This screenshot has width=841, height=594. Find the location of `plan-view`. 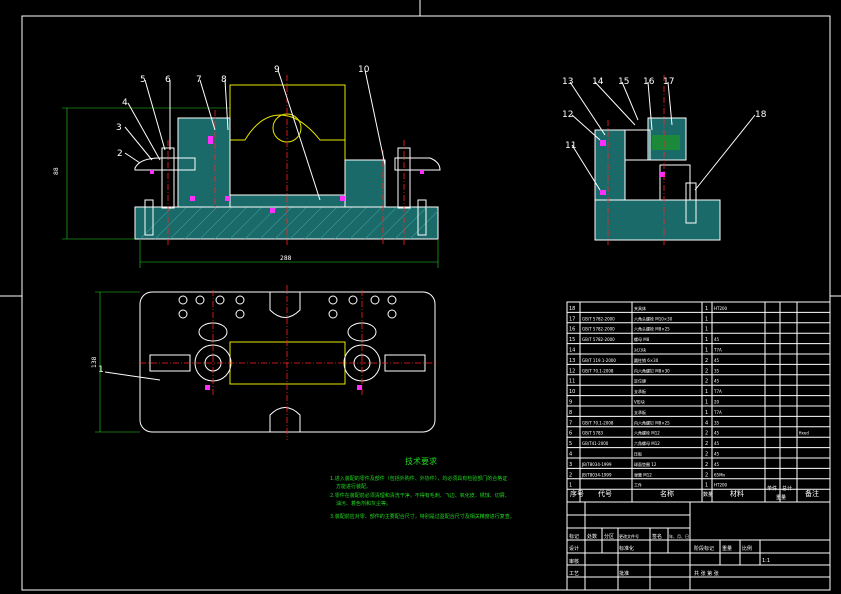

plan-view is located at coordinates (265, 362).